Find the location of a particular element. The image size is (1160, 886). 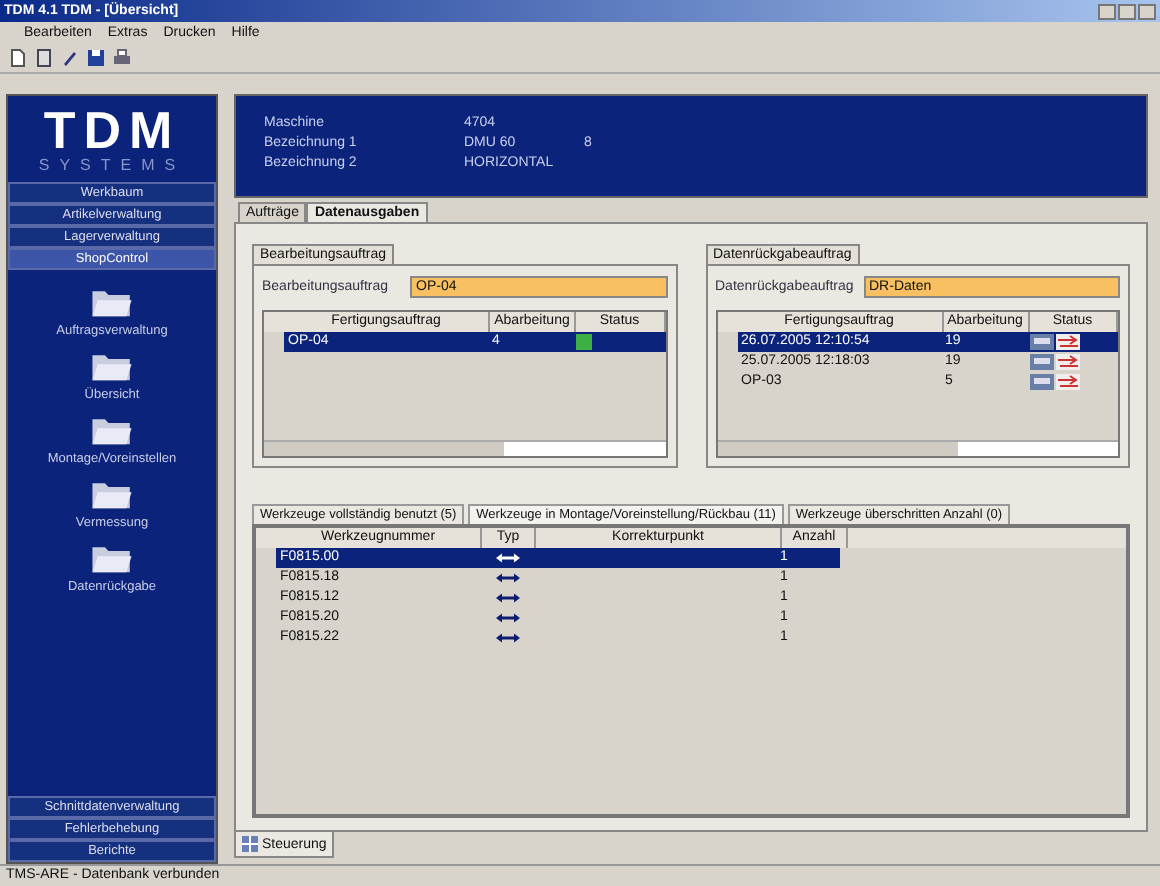

grid-icon is located at coordinates (250, 844).